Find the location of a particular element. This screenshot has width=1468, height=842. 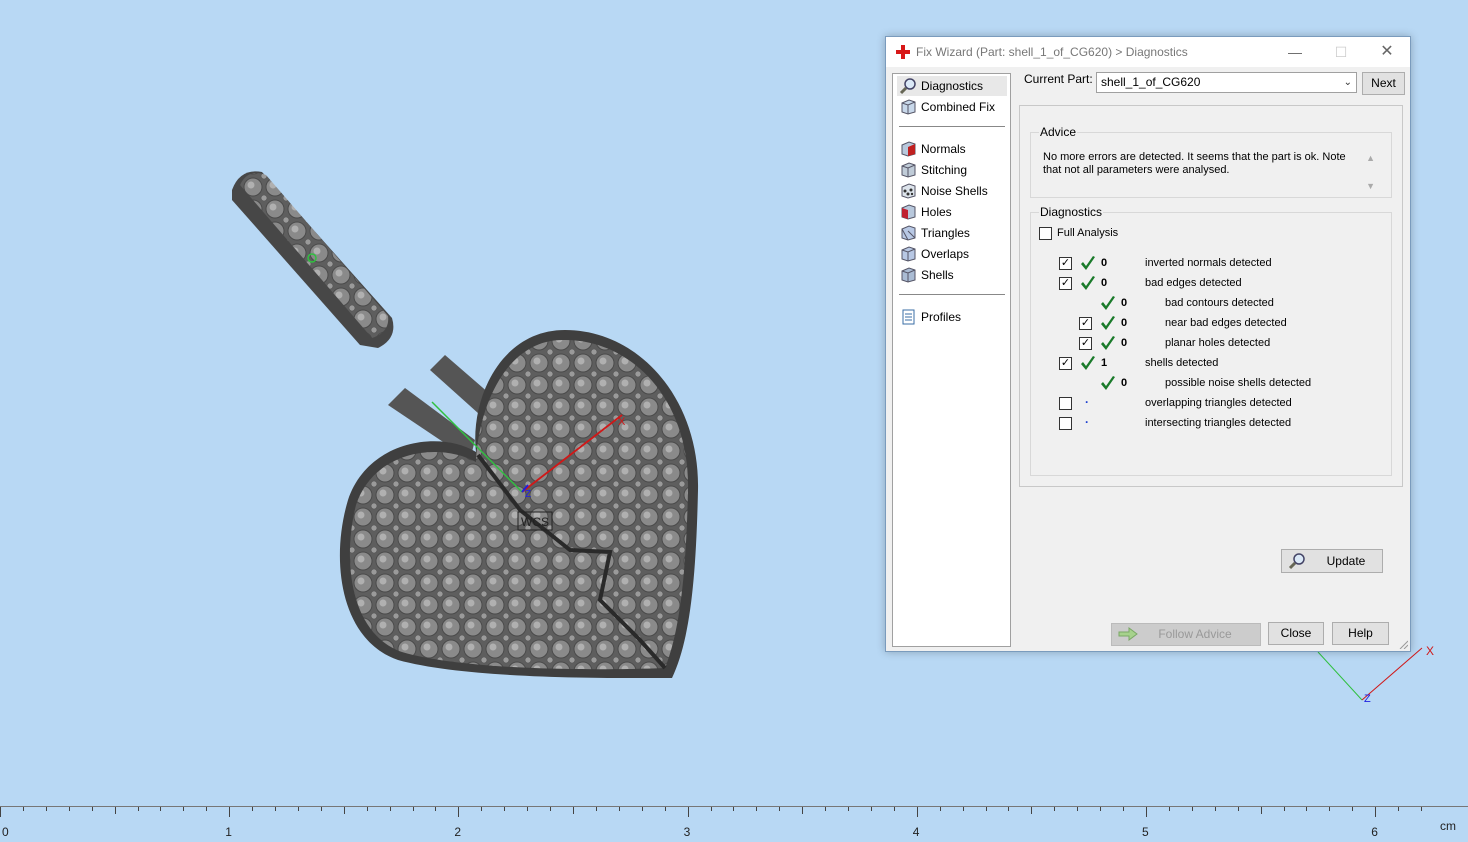

scroll-down-icon: ▼ is located at coordinates (1370, 186).